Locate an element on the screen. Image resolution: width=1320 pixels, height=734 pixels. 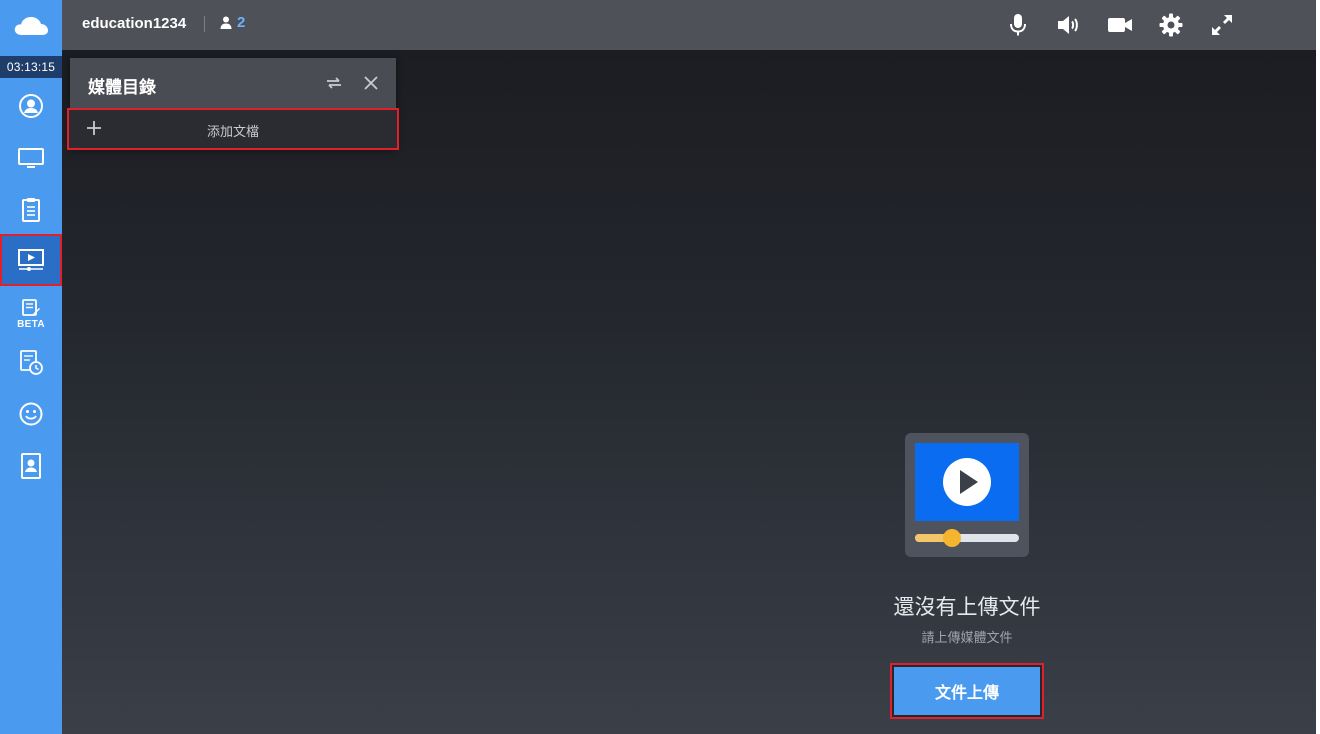
fullscreen-icon is located at coordinates (1222, 25).